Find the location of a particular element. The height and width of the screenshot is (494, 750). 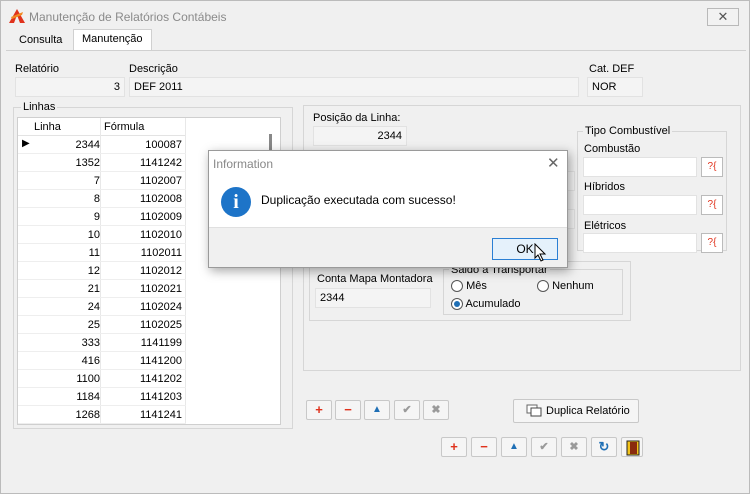

cell-formula: 1141203 is located at coordinates (143, 397).